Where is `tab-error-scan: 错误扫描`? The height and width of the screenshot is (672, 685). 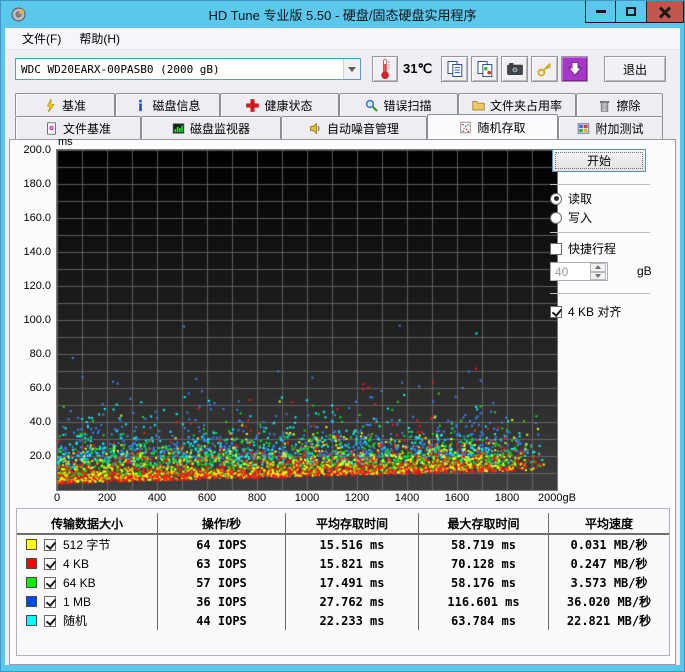
tab-error-scan: 错误扫描 is located at coordinates (398, 104).